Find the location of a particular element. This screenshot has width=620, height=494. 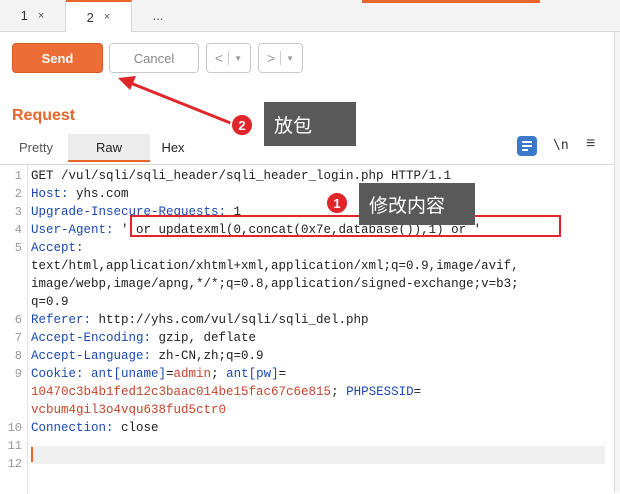

header-value: close is located at coordinates (136, 428).